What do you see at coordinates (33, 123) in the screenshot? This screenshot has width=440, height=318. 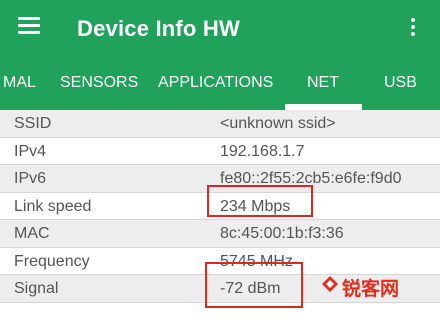 I see `row-label: SSID` at bounding box center [33, 123].